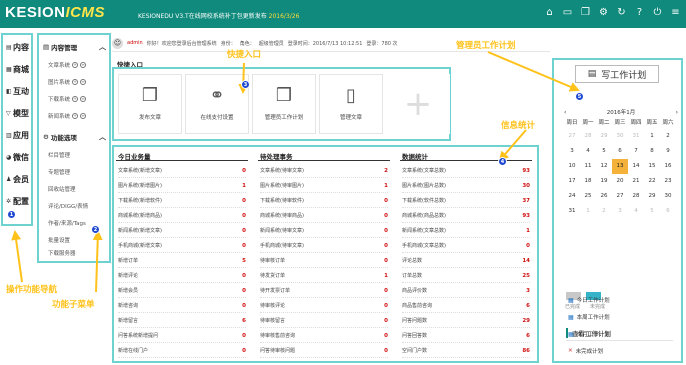 The width and height of the screenshot is (686, 365). What do you see at coordinates (604, 166) in the screenshot?
I see `calendar-day: 12` at bounding box center [604, 166].